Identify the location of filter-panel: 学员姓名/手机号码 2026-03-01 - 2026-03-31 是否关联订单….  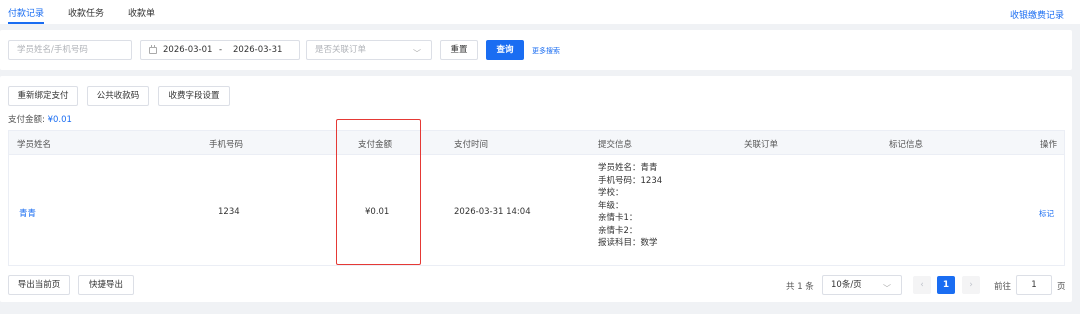
(536, 50).